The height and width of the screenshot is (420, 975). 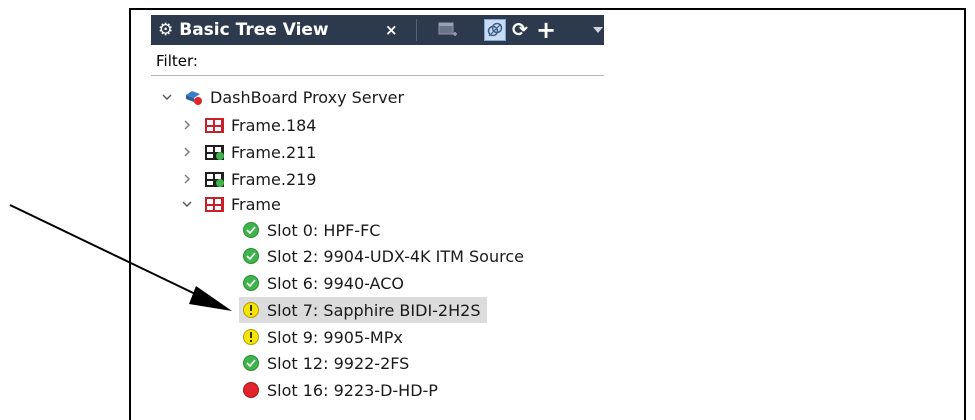 What do you see at coordinates (338, 363) in the screenshot?
I see `tree-item-label: Slot 12: 9922-2FS` at bounding box center [338, 363].